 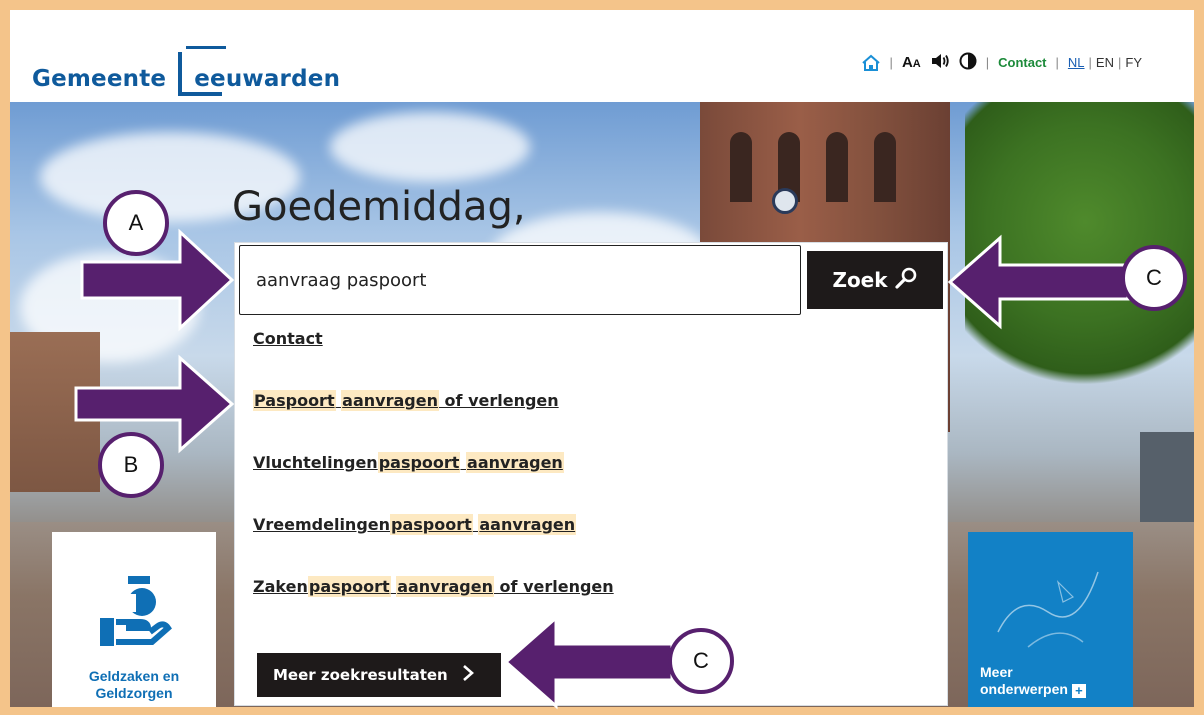 I want to click on suggestion-item: Vreemdelingenpaspoort aanvragen, so click(x=415, y=524).